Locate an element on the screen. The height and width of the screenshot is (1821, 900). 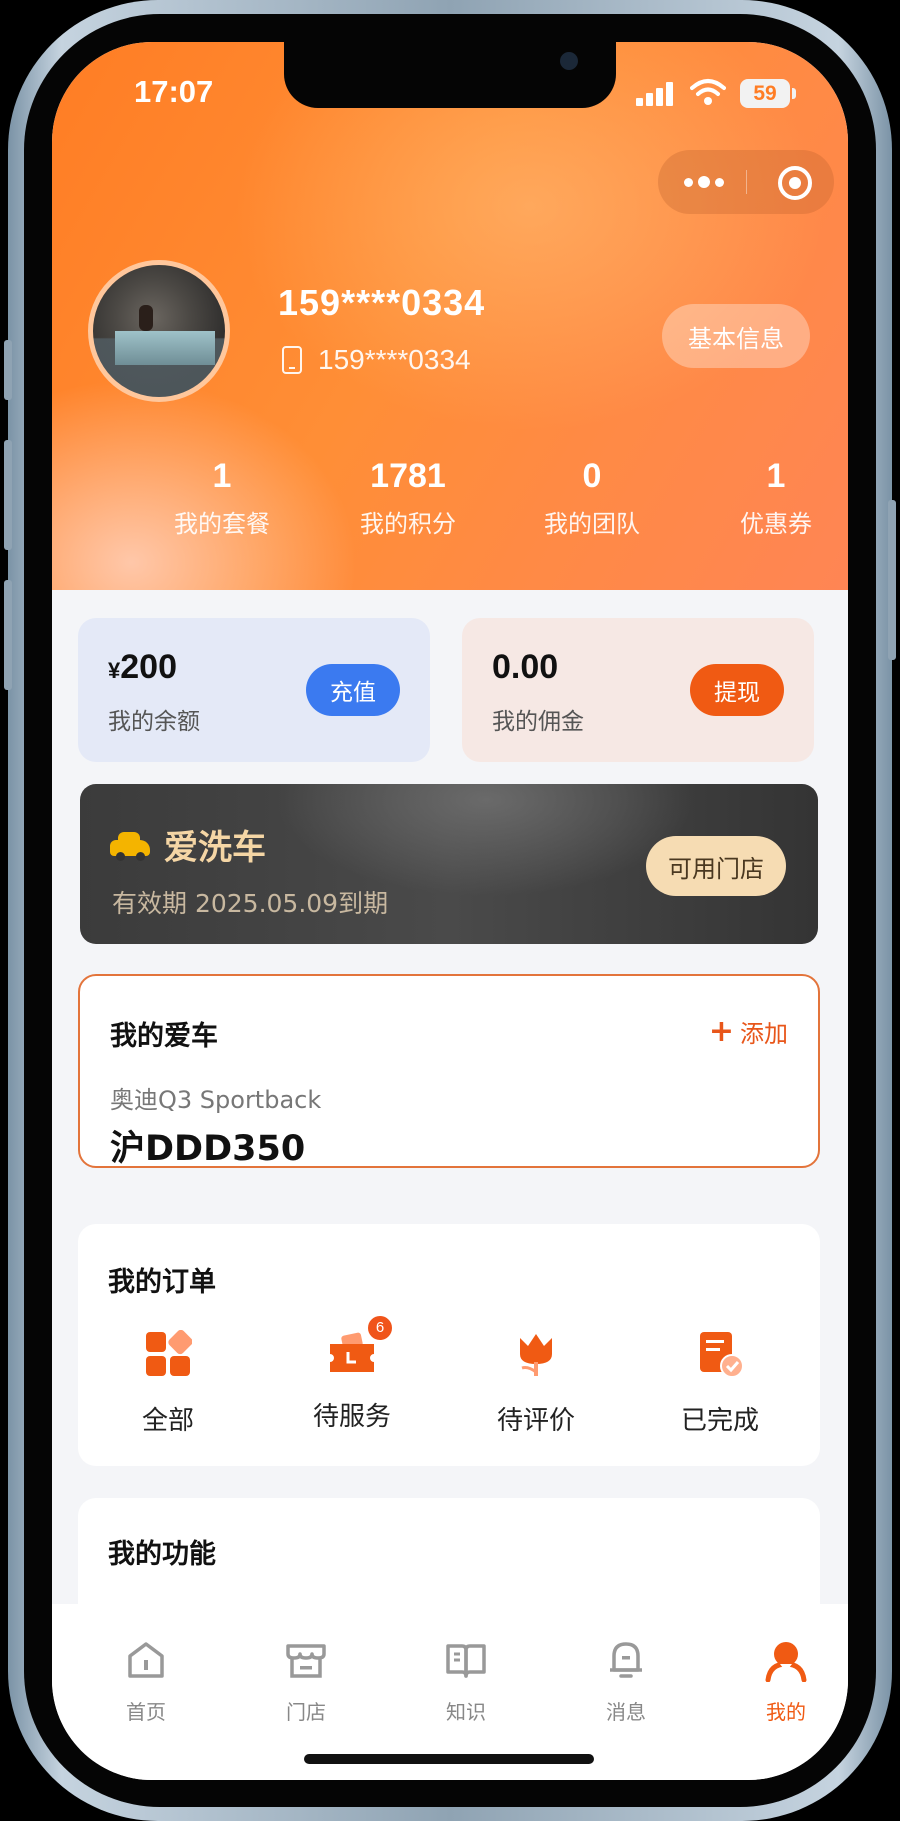
tab-label: 知识 is located at coordinates (466, 1712).